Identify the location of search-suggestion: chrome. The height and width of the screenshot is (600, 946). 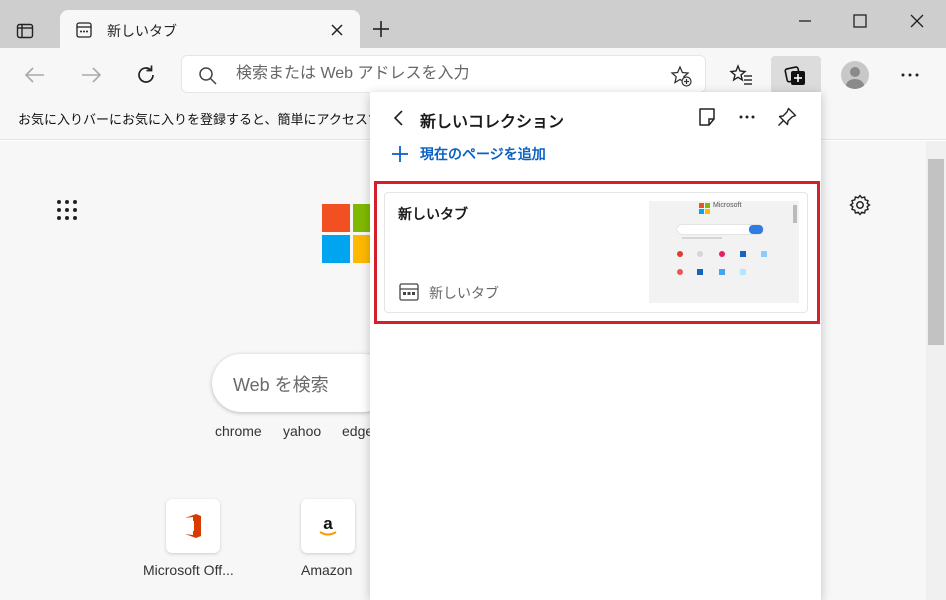
(238, 431).